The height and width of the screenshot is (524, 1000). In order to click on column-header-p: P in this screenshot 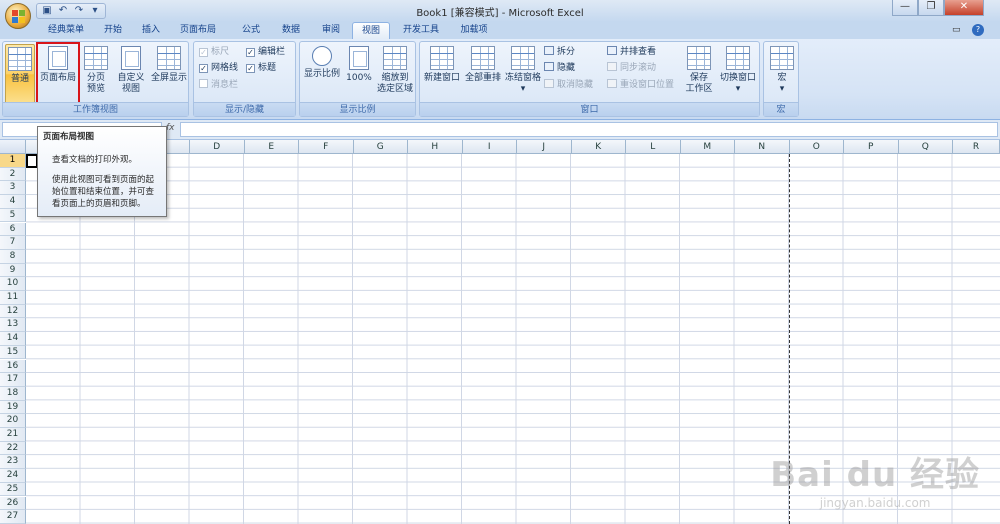, I will do `click(871, 147)`.